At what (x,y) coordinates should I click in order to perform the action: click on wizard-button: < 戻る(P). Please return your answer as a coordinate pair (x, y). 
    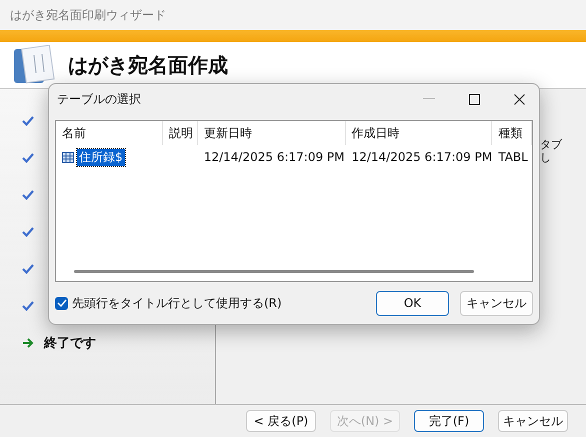
    Looking at the image, I should click on (281, 421).